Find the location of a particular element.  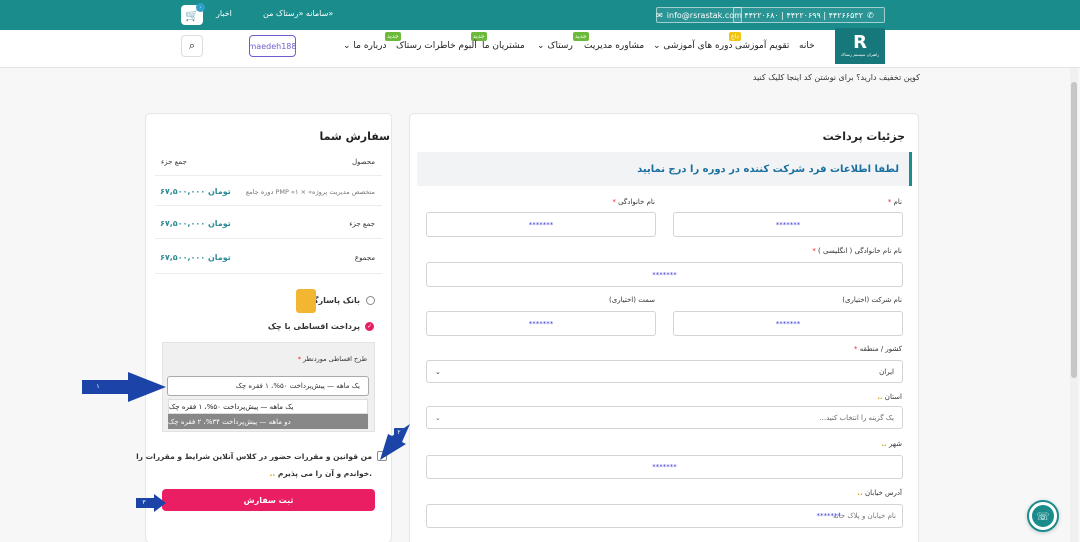

order-item-price: ۶۷,۵۰۰,۰۰۰ تومان is located at coordinates (195, 191).